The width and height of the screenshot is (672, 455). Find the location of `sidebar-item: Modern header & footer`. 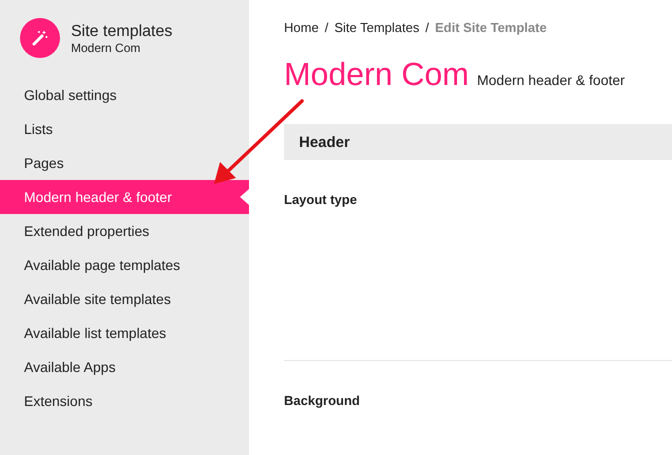

sidebar-item: Modern header & footer is located at coordinates (124, 197).